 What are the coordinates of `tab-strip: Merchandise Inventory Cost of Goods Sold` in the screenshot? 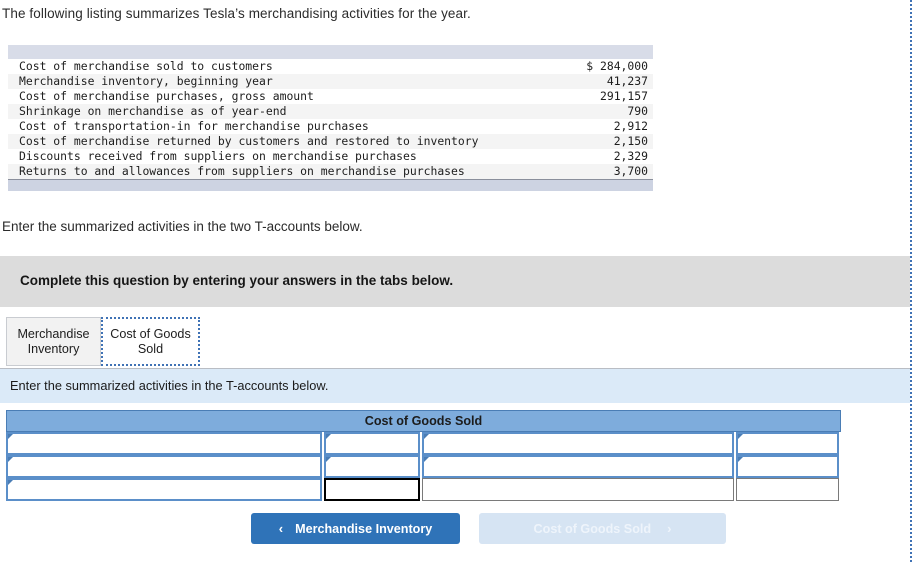 It's located at (455, 342).